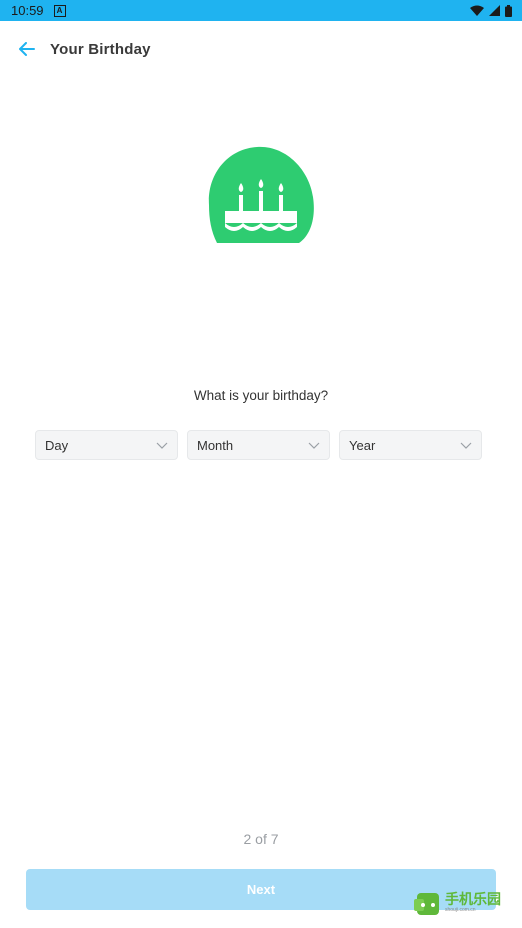  What do you see at coordinates (261, 195) in the screenshot?
I see `birthday-cake-icon` at bounding box center [261, 195].